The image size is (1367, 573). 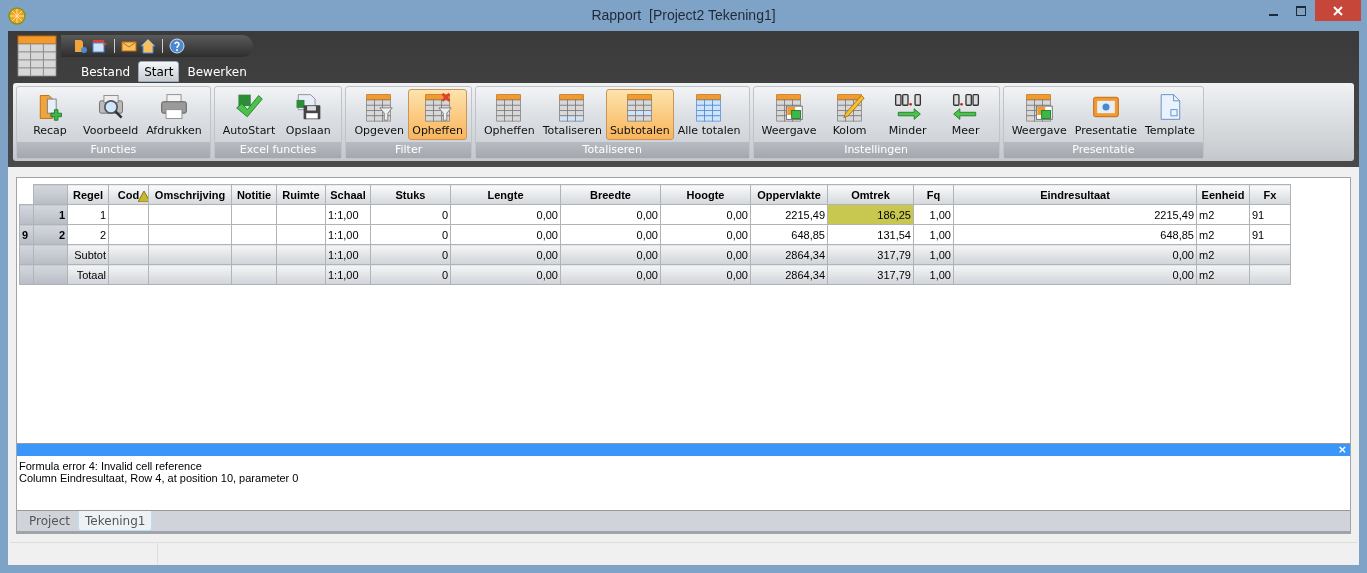 I want to click on ribbon-button: AutoStart, so click(x=249, y=114).